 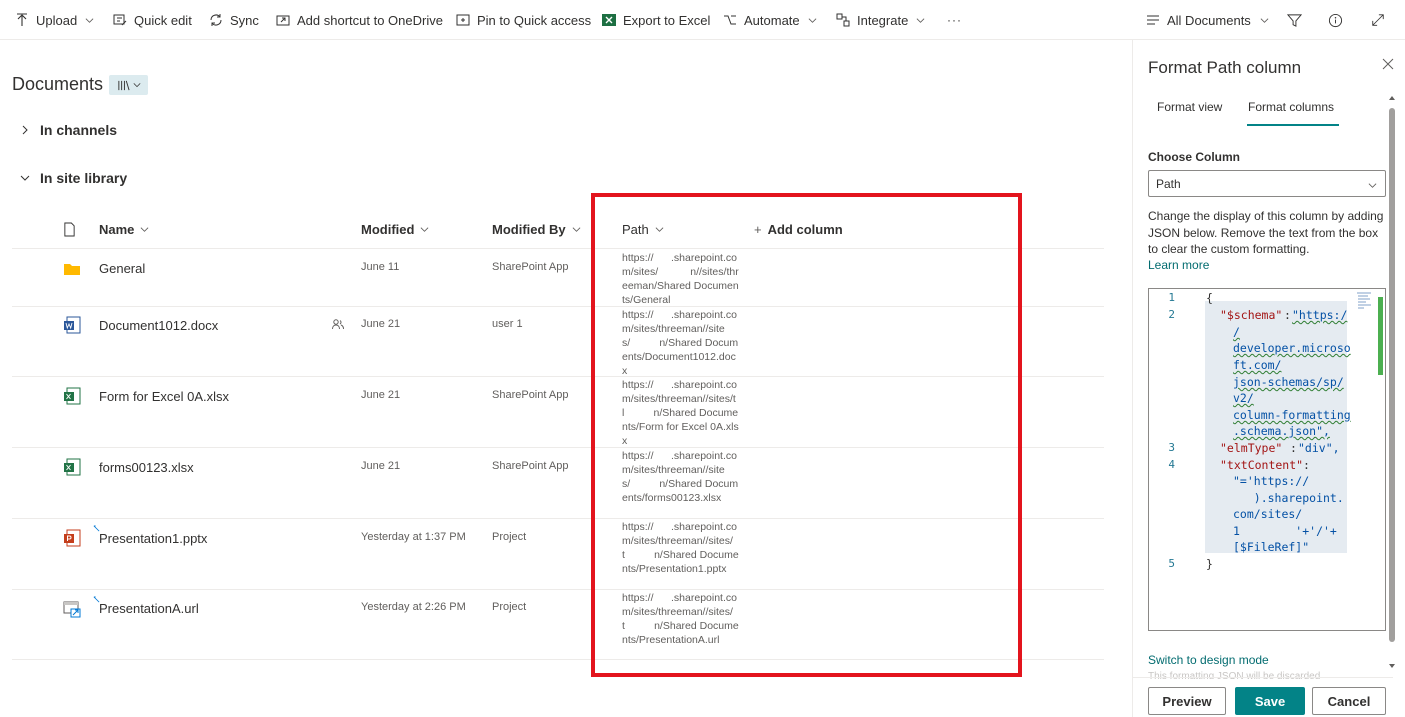 I want to click on modified-by: Project, so click(x=509, y=607).